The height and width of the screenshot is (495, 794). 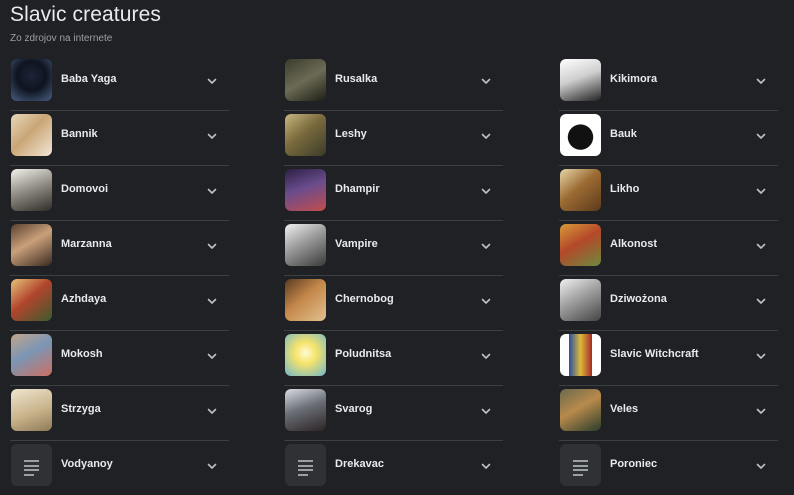 What do you see at coordinates (357, 189) in the screenshot?
I see `item-label: Dhampir` at bounding box center [357, 189].